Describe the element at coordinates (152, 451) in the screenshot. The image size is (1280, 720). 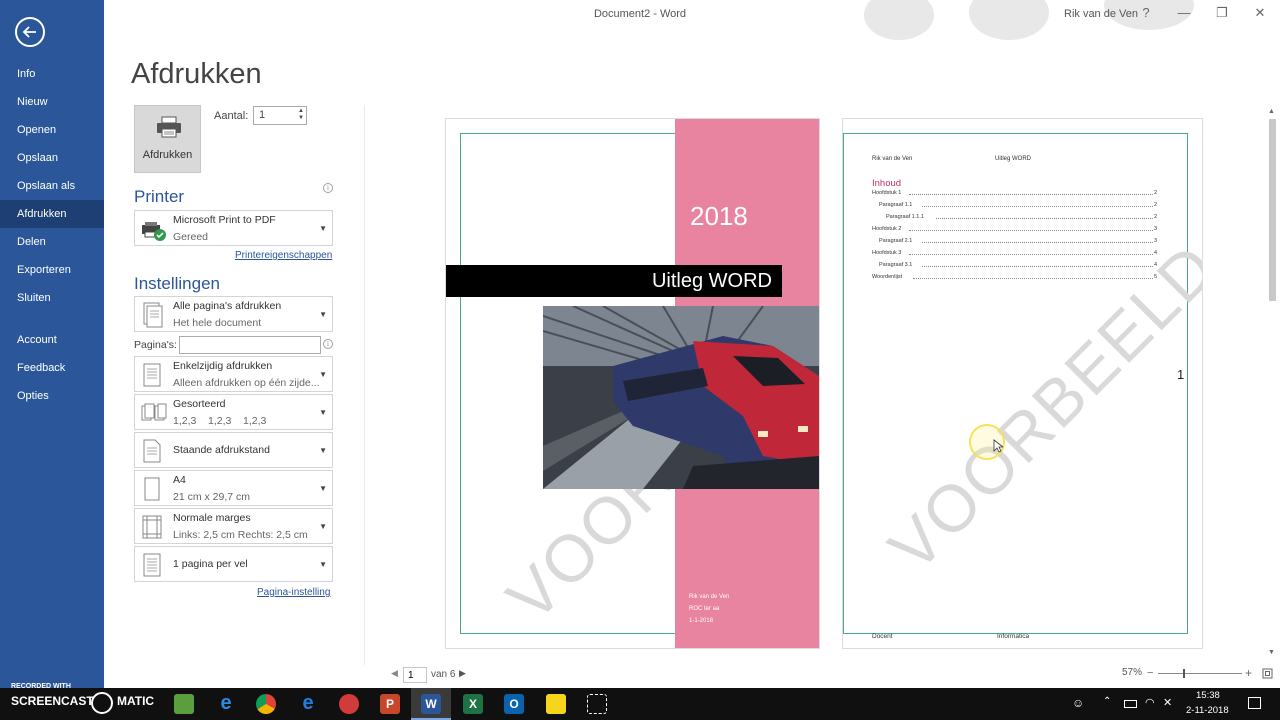
I see `portrait-orientation-icon` at that location.